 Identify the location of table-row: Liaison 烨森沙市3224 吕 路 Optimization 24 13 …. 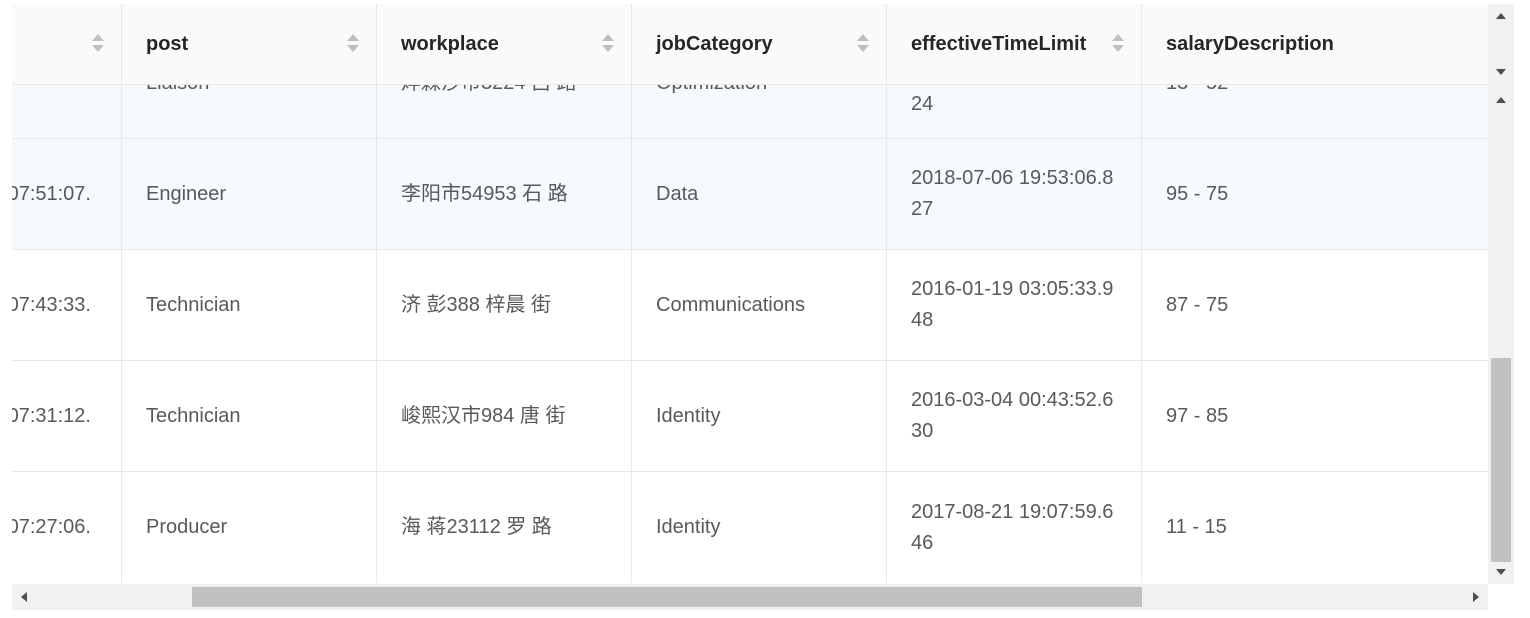
(750, 111).